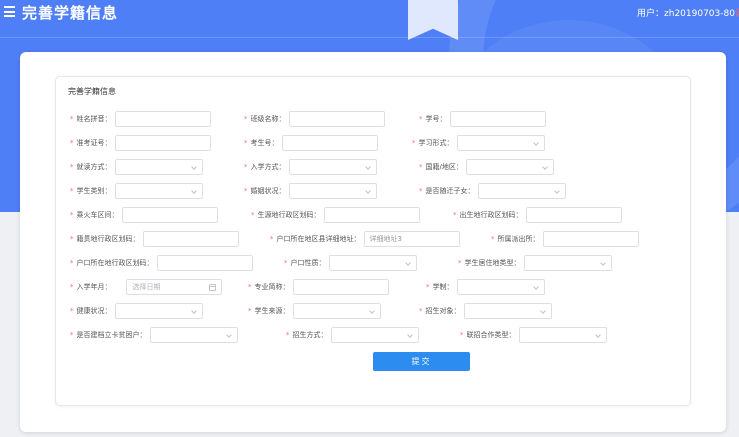 The image size is (739, 437). I want to click on field-native-region: * 籍贯地行政区划码：, so click(154, 239).